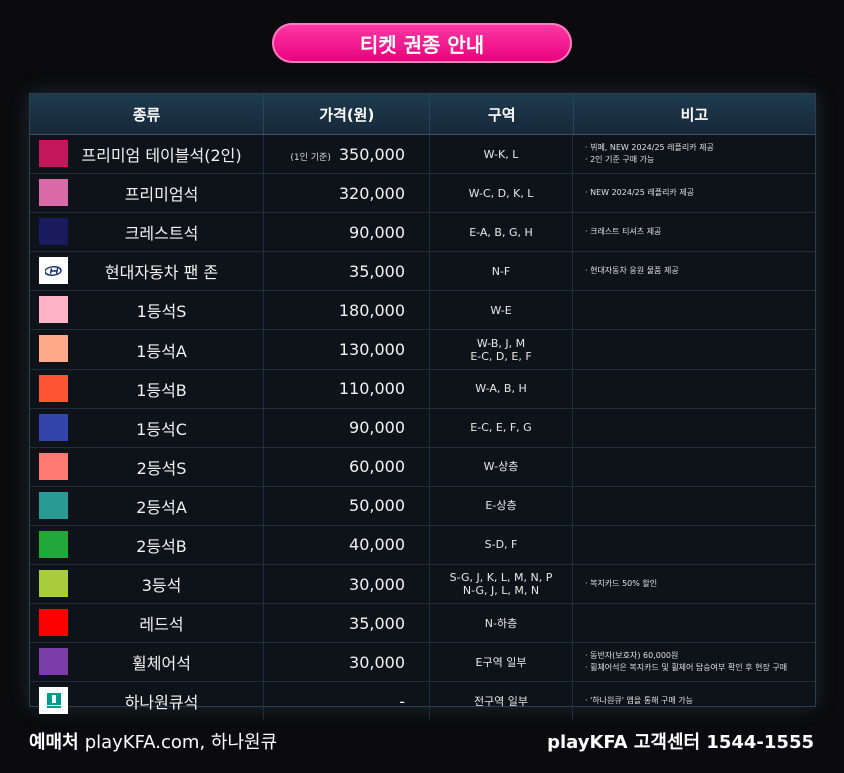 This screenshot has width=844, height=773. Describe the element at coordinates (53, 701) in the screenshot. I see `hana-one-q-logo-icon` at that location.